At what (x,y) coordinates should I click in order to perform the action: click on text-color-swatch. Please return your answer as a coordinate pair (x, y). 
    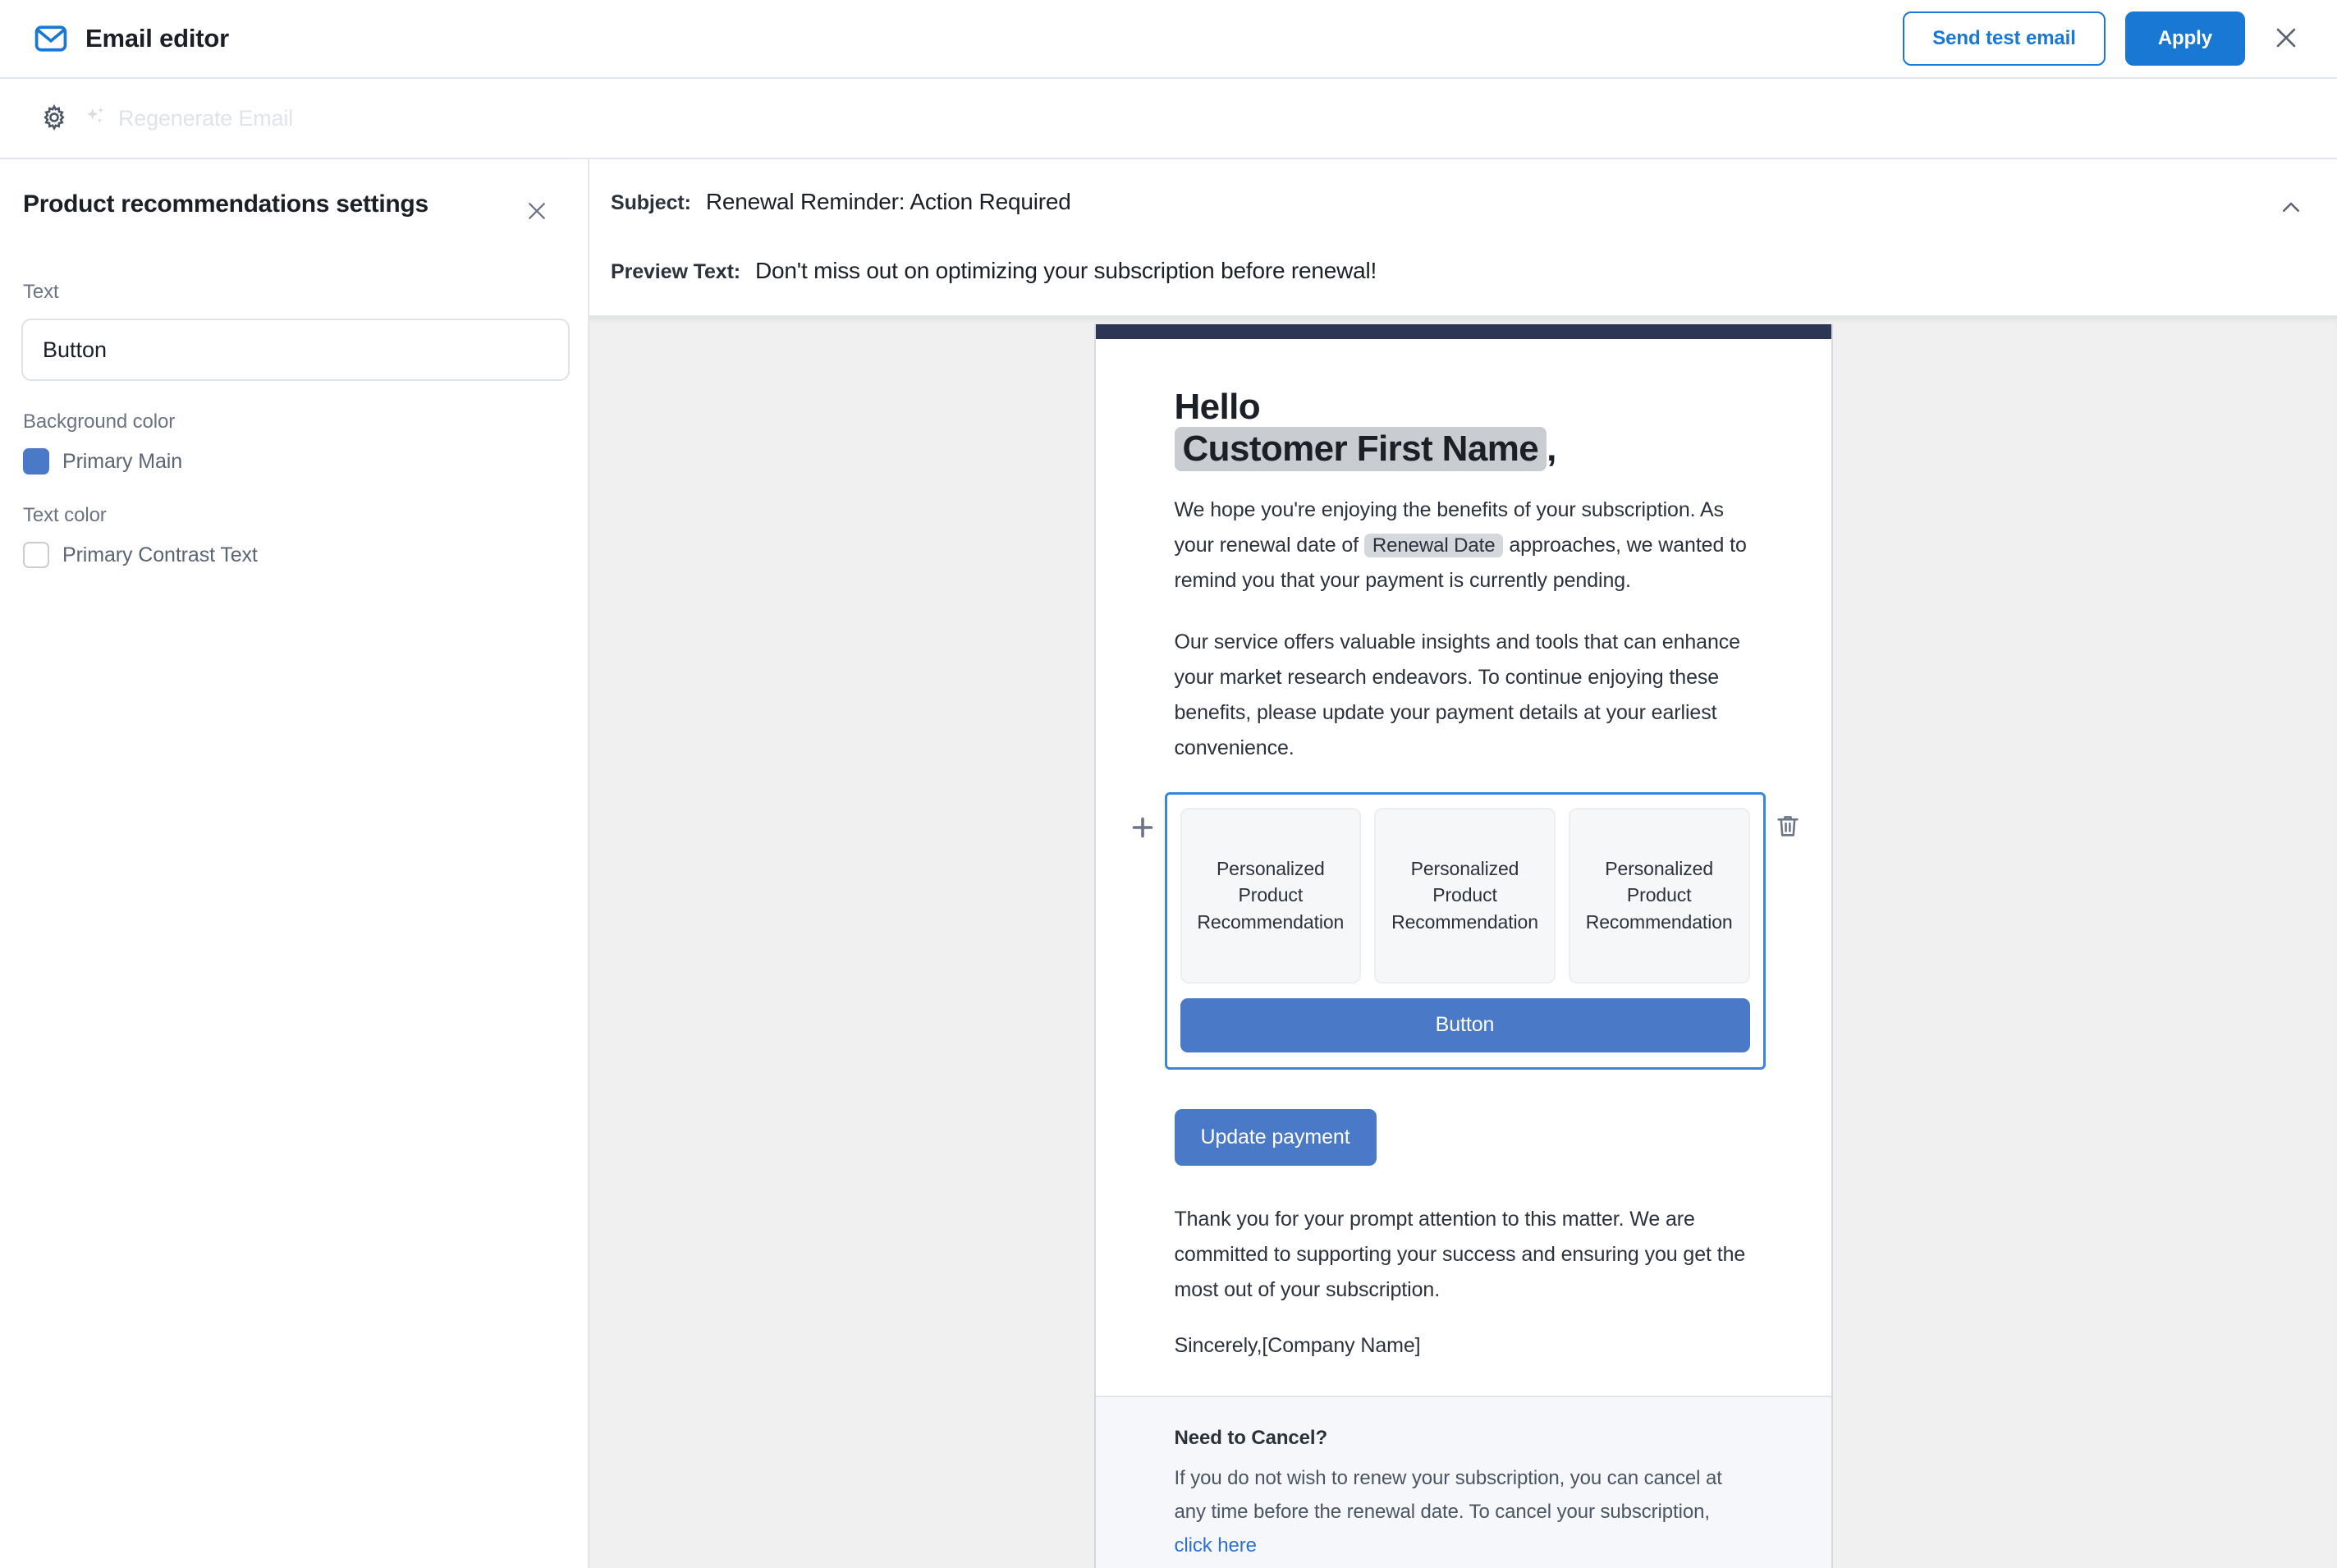
    Looking at the image, I should click on (36, 555).